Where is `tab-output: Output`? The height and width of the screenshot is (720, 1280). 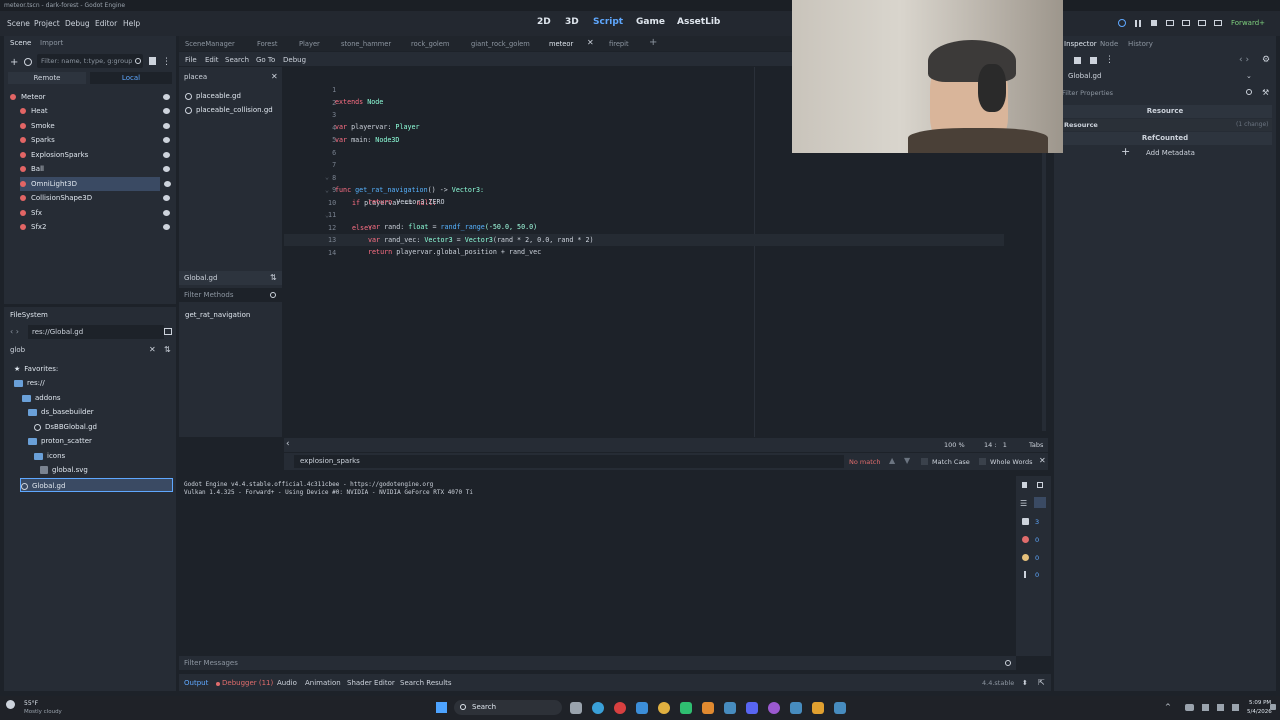 tab-output: Output is located at coordinates (196, 683).